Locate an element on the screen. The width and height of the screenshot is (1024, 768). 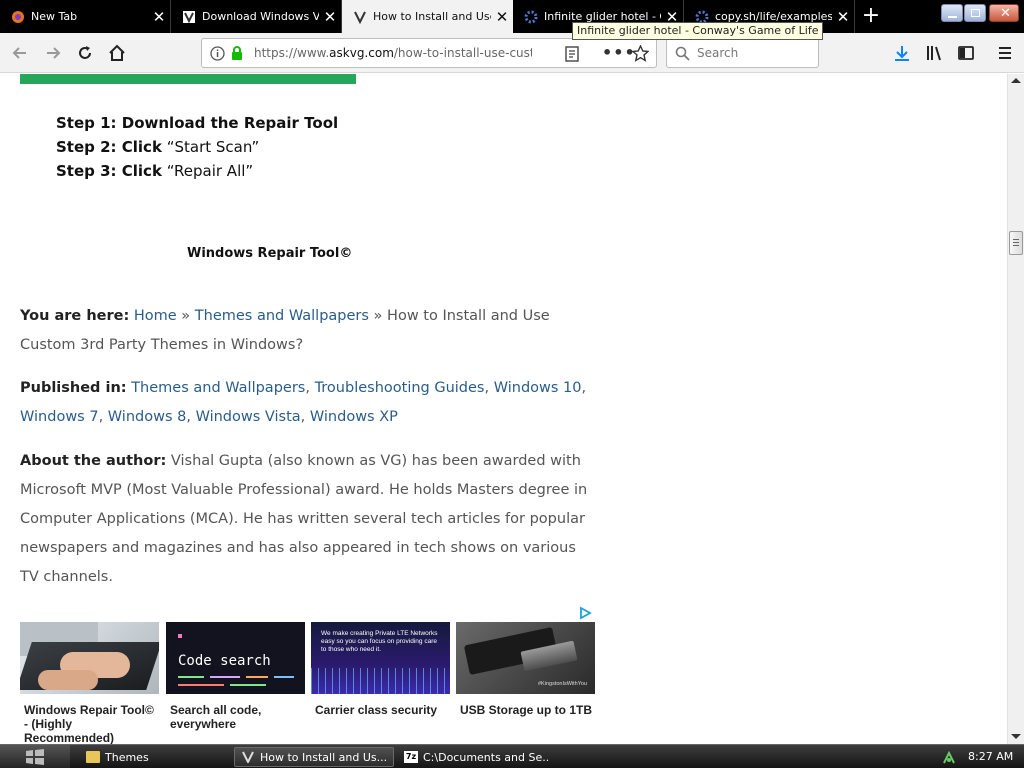
folder-icon is located at coordinates (93, 757).